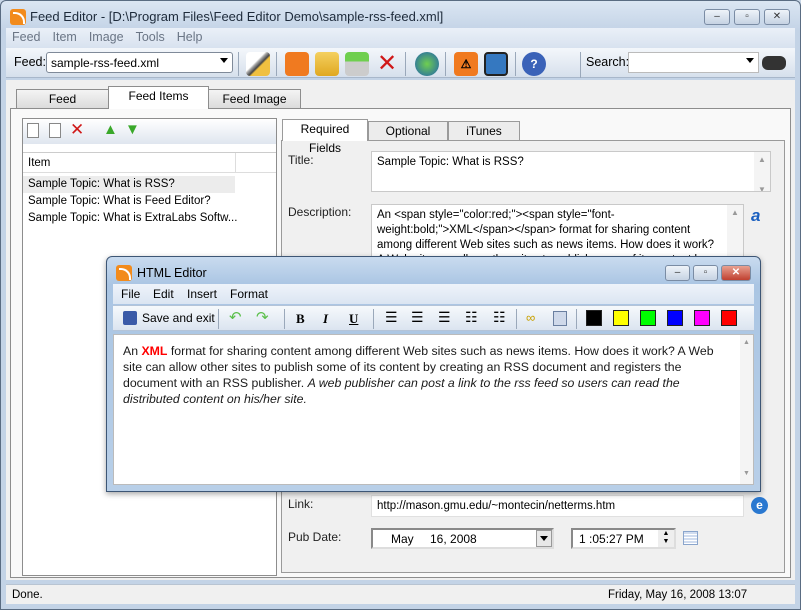 This screenshot has height=610, width=801. What do you see at coordinates (62, 99) in the screenshot?
I see `tab-feed: Feed` at bounding box center [62, 99].